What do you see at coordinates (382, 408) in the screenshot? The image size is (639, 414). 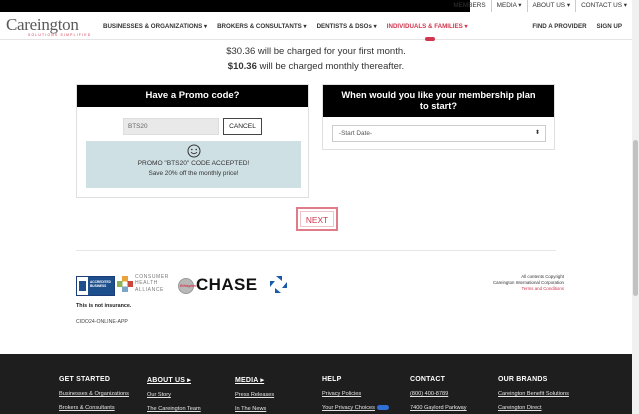 I see `privacy-toggle-icon` at bounding box center [382, 408].